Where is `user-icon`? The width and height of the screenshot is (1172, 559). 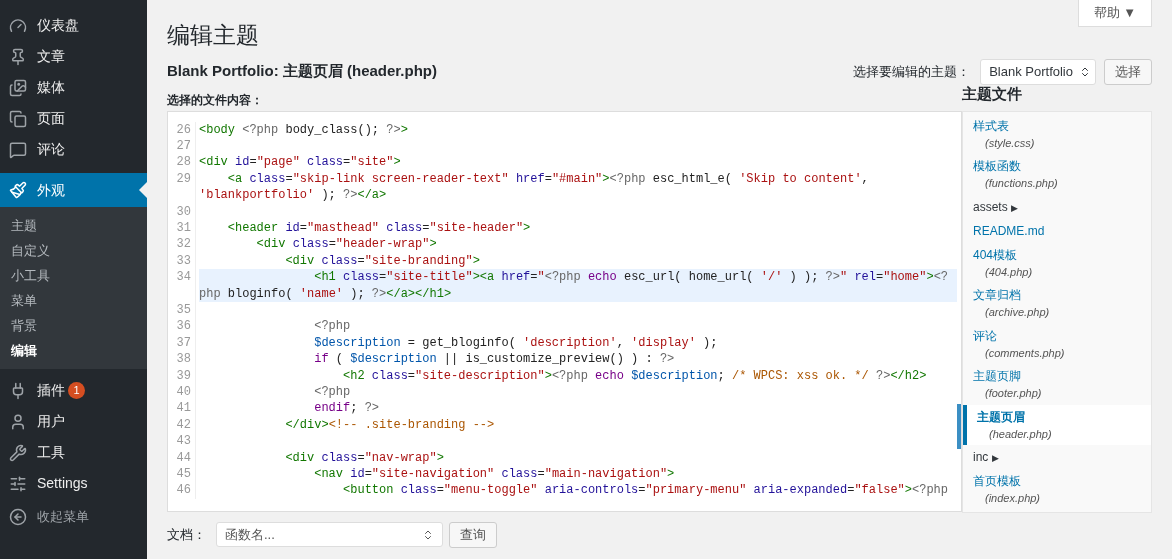 user-icon is located at coordinates (18, 421).